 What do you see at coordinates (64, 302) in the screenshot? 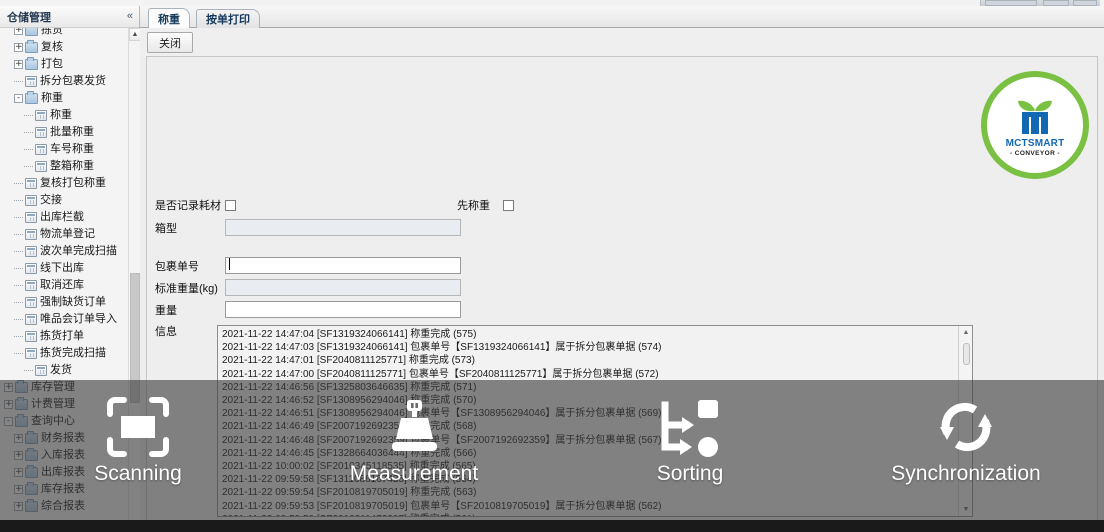
I see `sidebar-item-16: 强制缺货订单` at bounding box center [64, 302].